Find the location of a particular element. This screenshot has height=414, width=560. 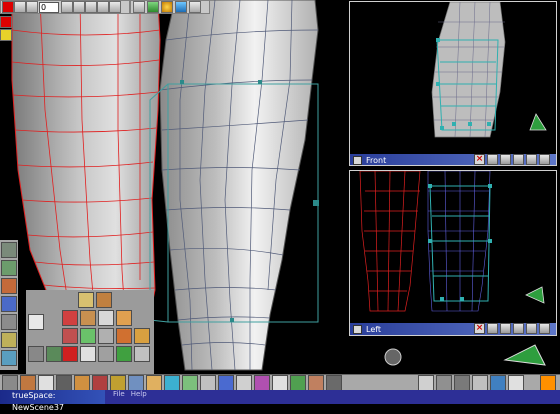

plane-icon is located at coordinates (9, 322).